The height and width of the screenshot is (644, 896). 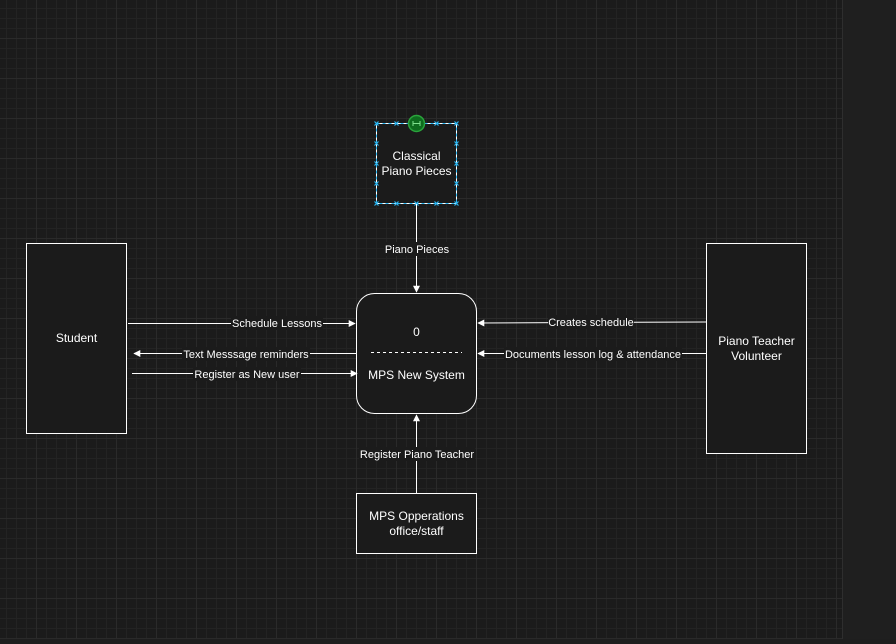 What do you see at coordinates (869, 319) in the screenshot?
I see `side-panel-edge` at bounding box center [869, 319].